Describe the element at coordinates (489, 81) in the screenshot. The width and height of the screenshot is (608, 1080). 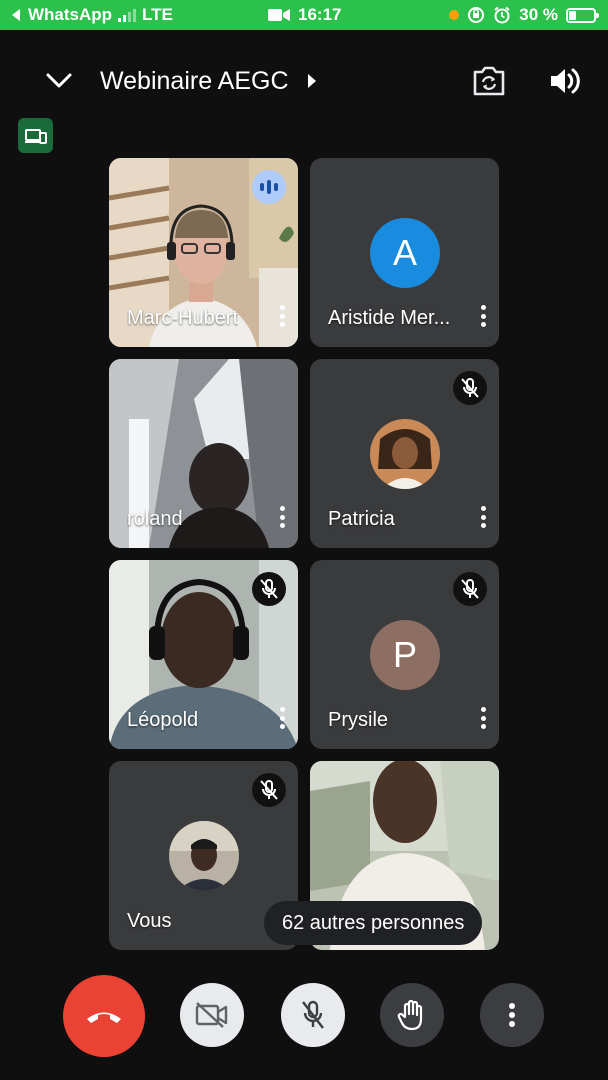
I see `switch-camera-icon` at that location.